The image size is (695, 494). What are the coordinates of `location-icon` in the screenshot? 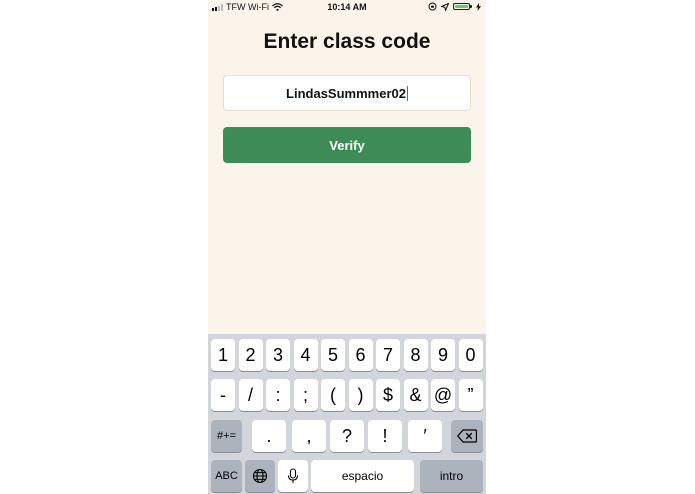 It's located at (445, 6).